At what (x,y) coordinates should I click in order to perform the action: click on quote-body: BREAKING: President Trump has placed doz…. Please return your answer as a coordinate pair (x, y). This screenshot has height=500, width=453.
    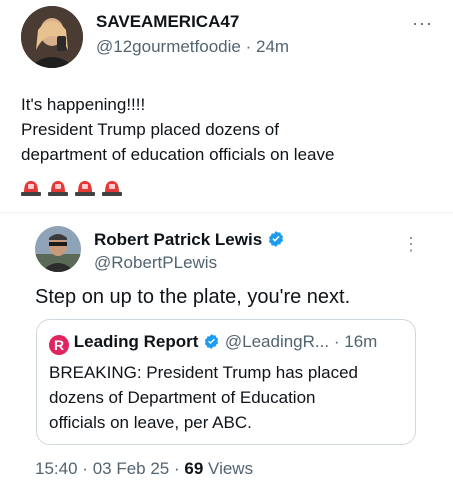
    Looking at the image, I should click on (203, 397).